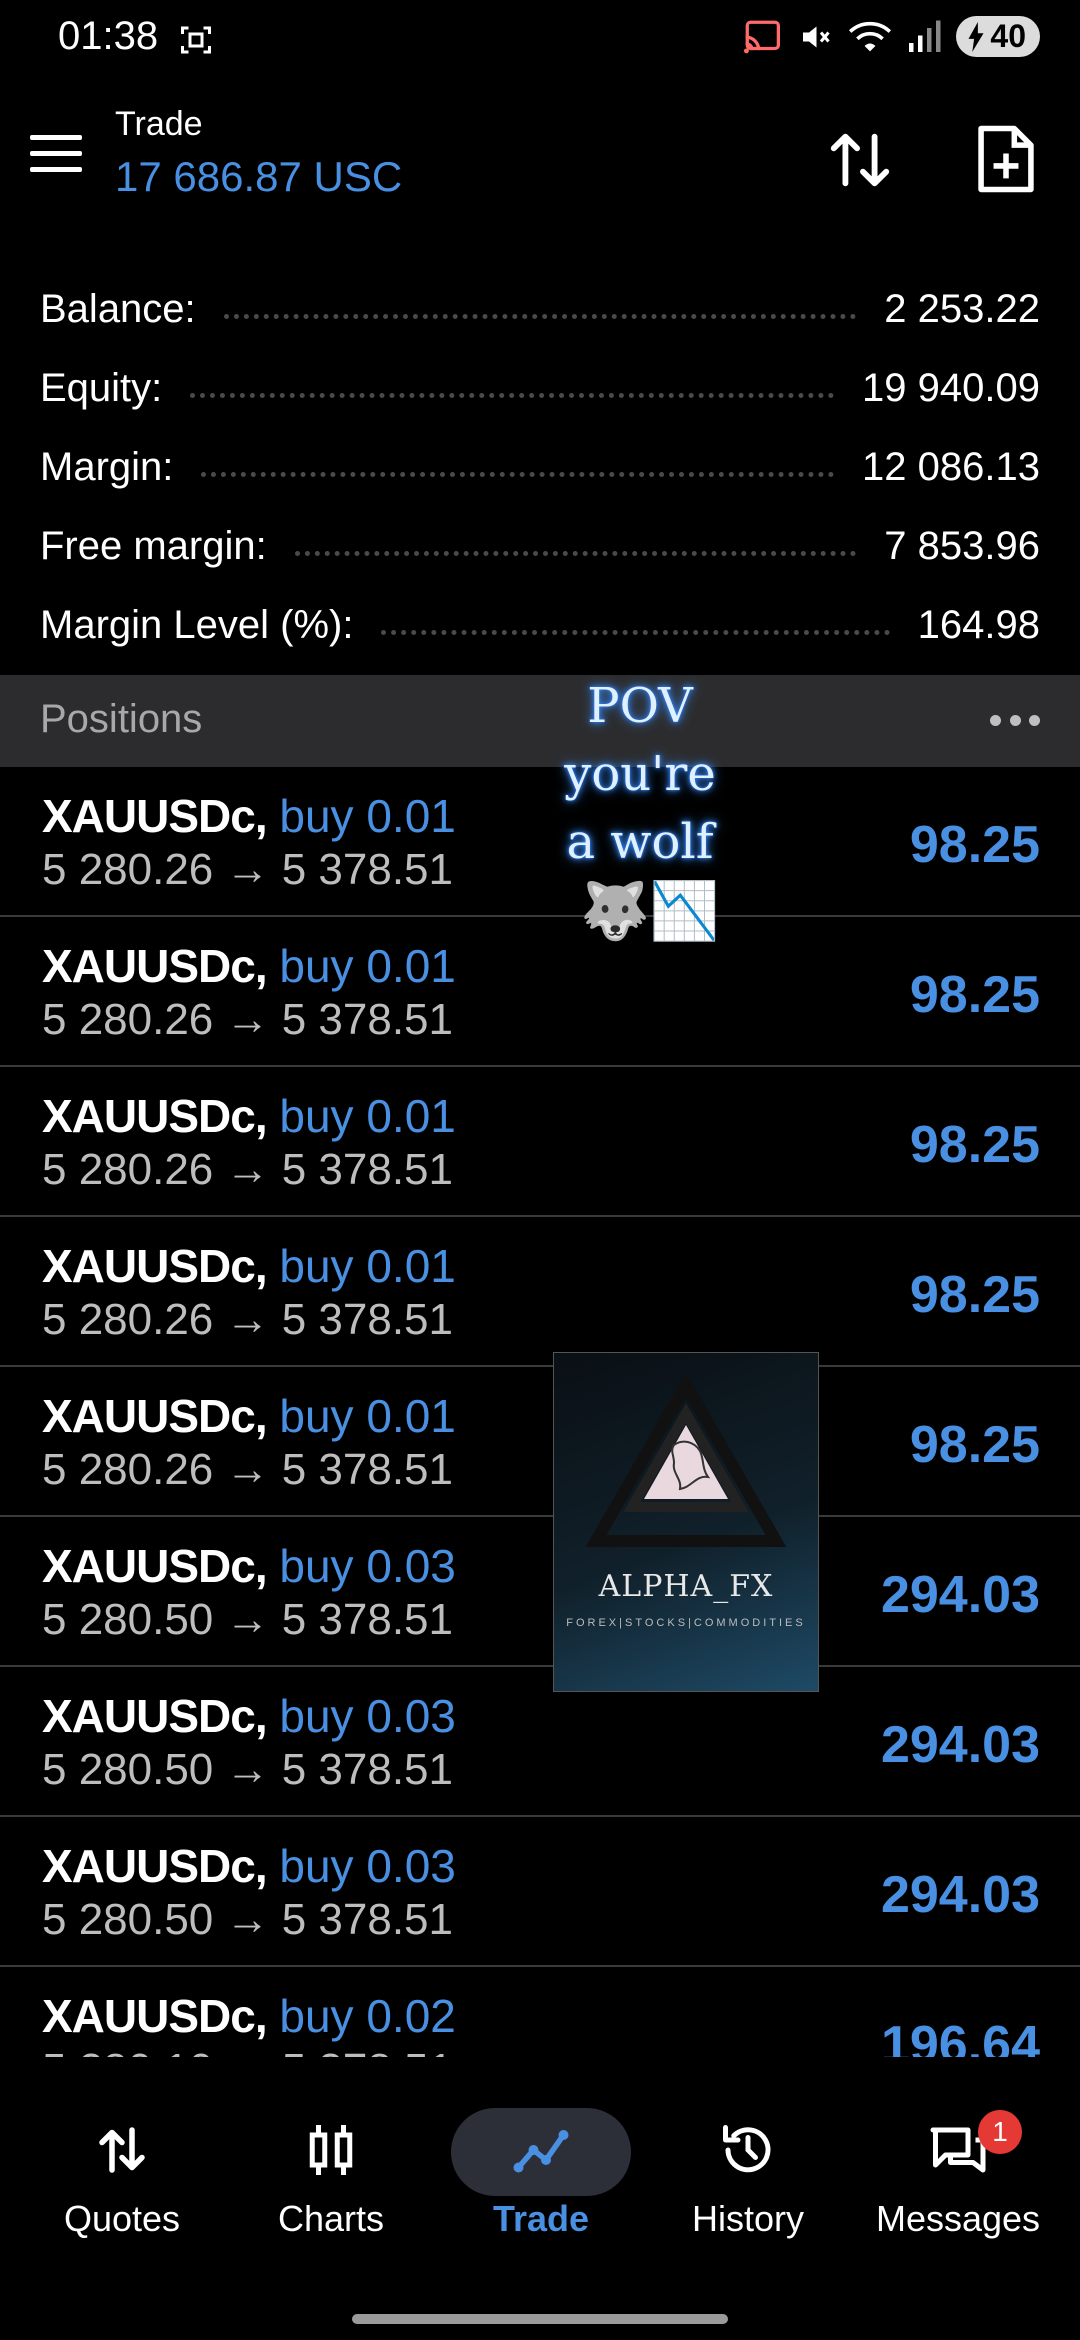  Describe the element at coordinates (860, 160) in the screenshot. I see `sort-icon` at that location.